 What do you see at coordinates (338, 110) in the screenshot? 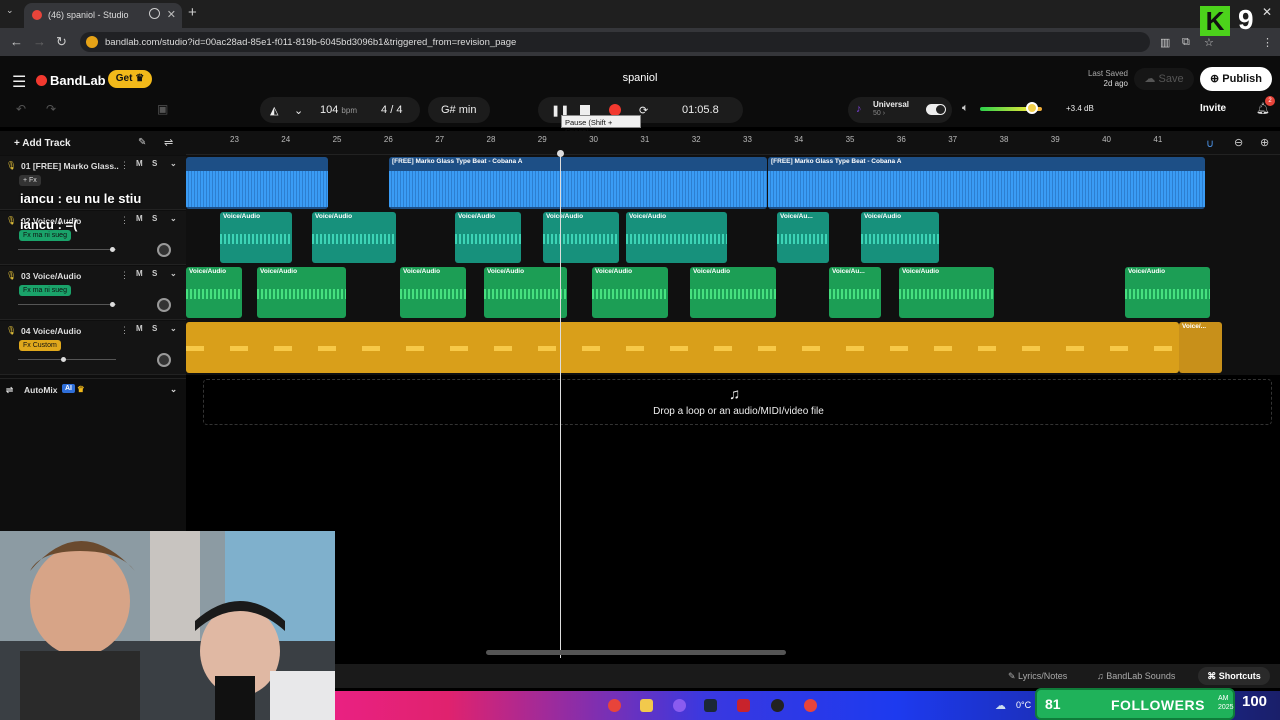
I see `bpm-field: 104 bpm` at bounding box center [338, 110].